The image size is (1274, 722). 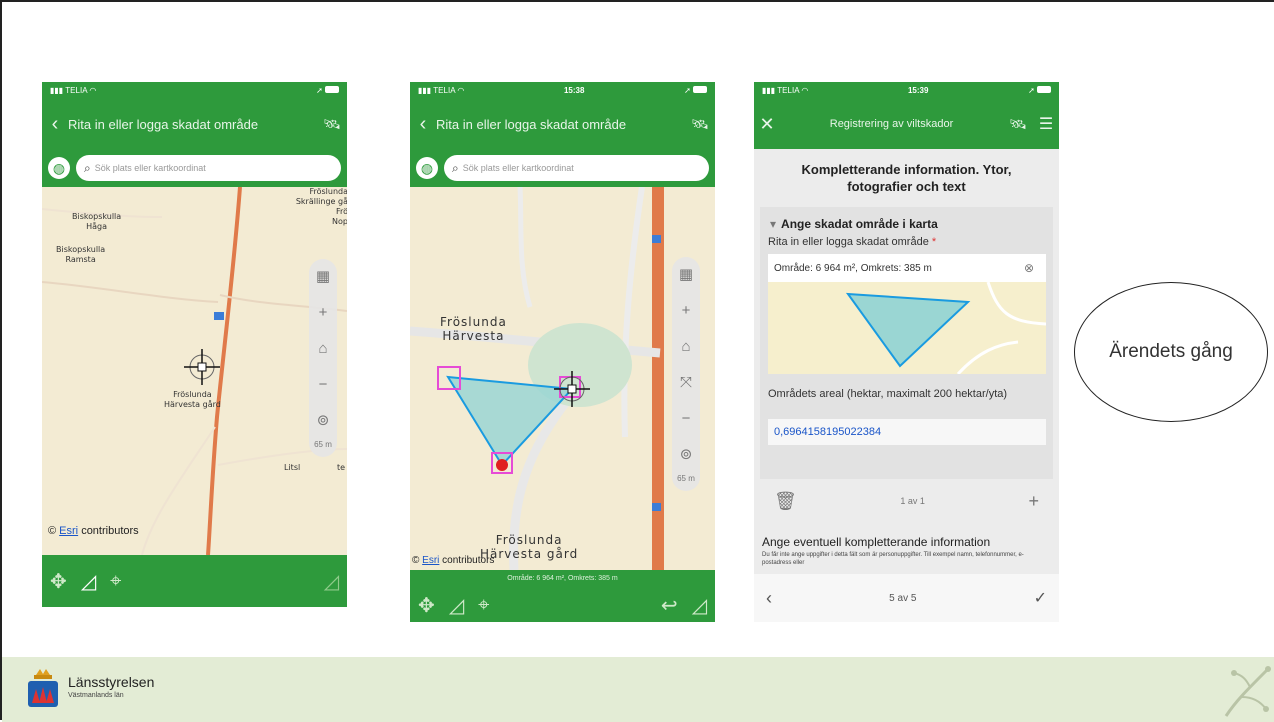 I want to click on search-row: ◍ ⌕ Sök plats eller kartkoordinat, so click(x=194, y=168).